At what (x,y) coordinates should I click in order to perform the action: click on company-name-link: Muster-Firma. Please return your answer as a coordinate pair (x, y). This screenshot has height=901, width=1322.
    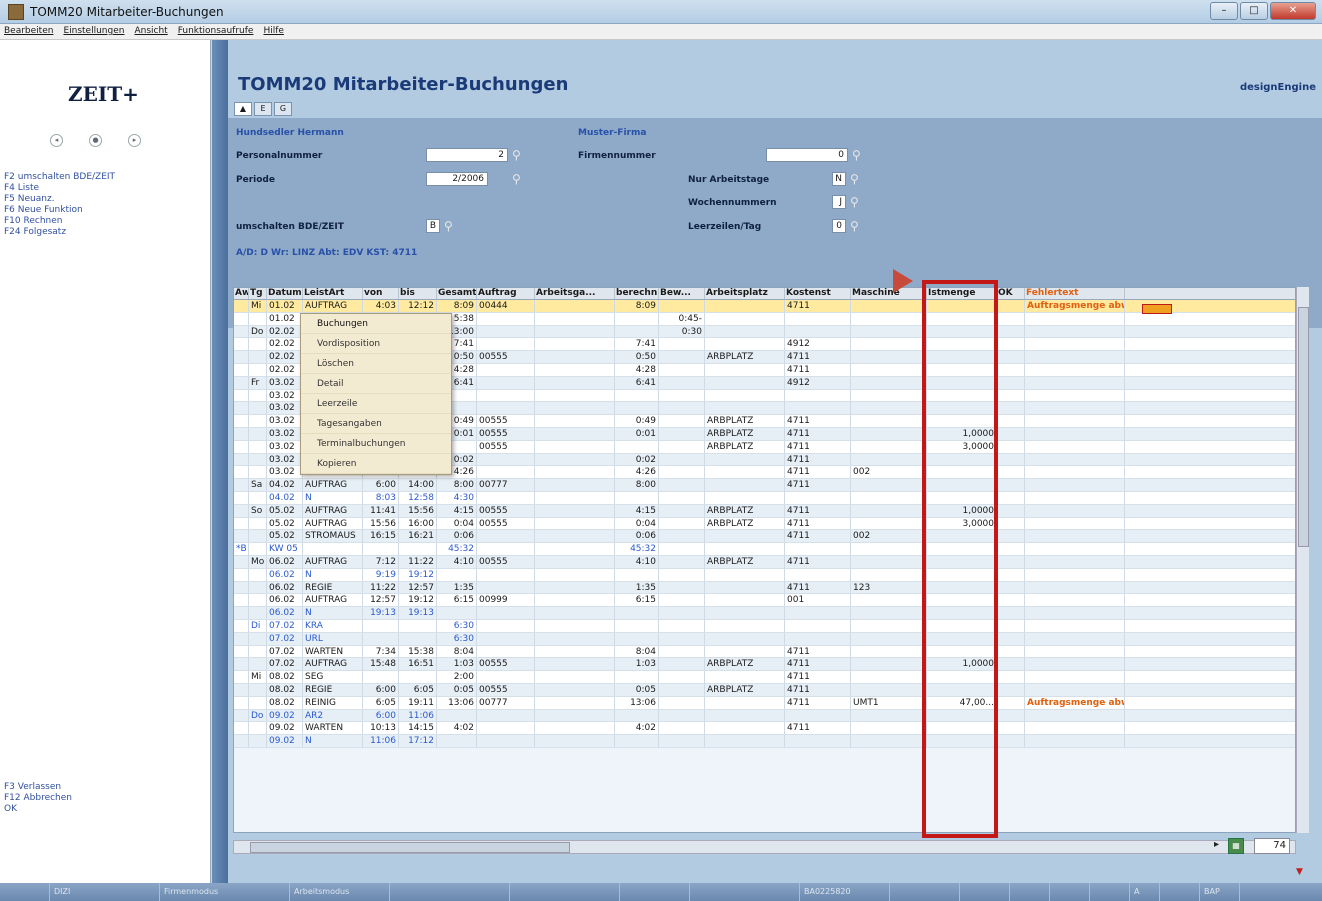
    Looking at the image, I should click on (612, 133).